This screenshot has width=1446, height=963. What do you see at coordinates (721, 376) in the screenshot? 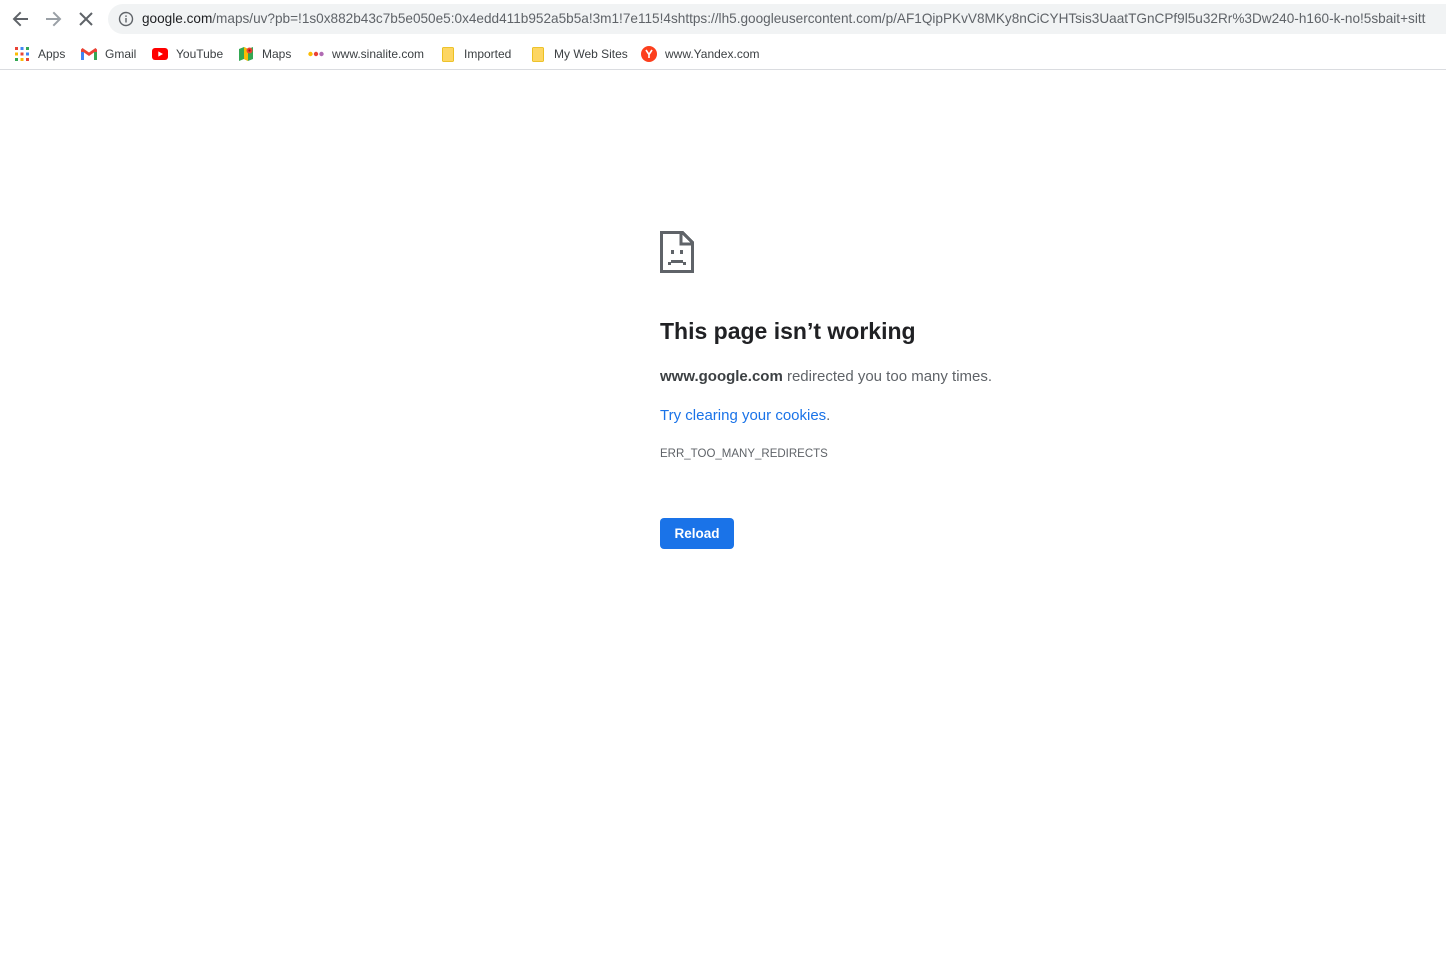
I see `error-host: www.google.com` at bounding box center [721, 376].